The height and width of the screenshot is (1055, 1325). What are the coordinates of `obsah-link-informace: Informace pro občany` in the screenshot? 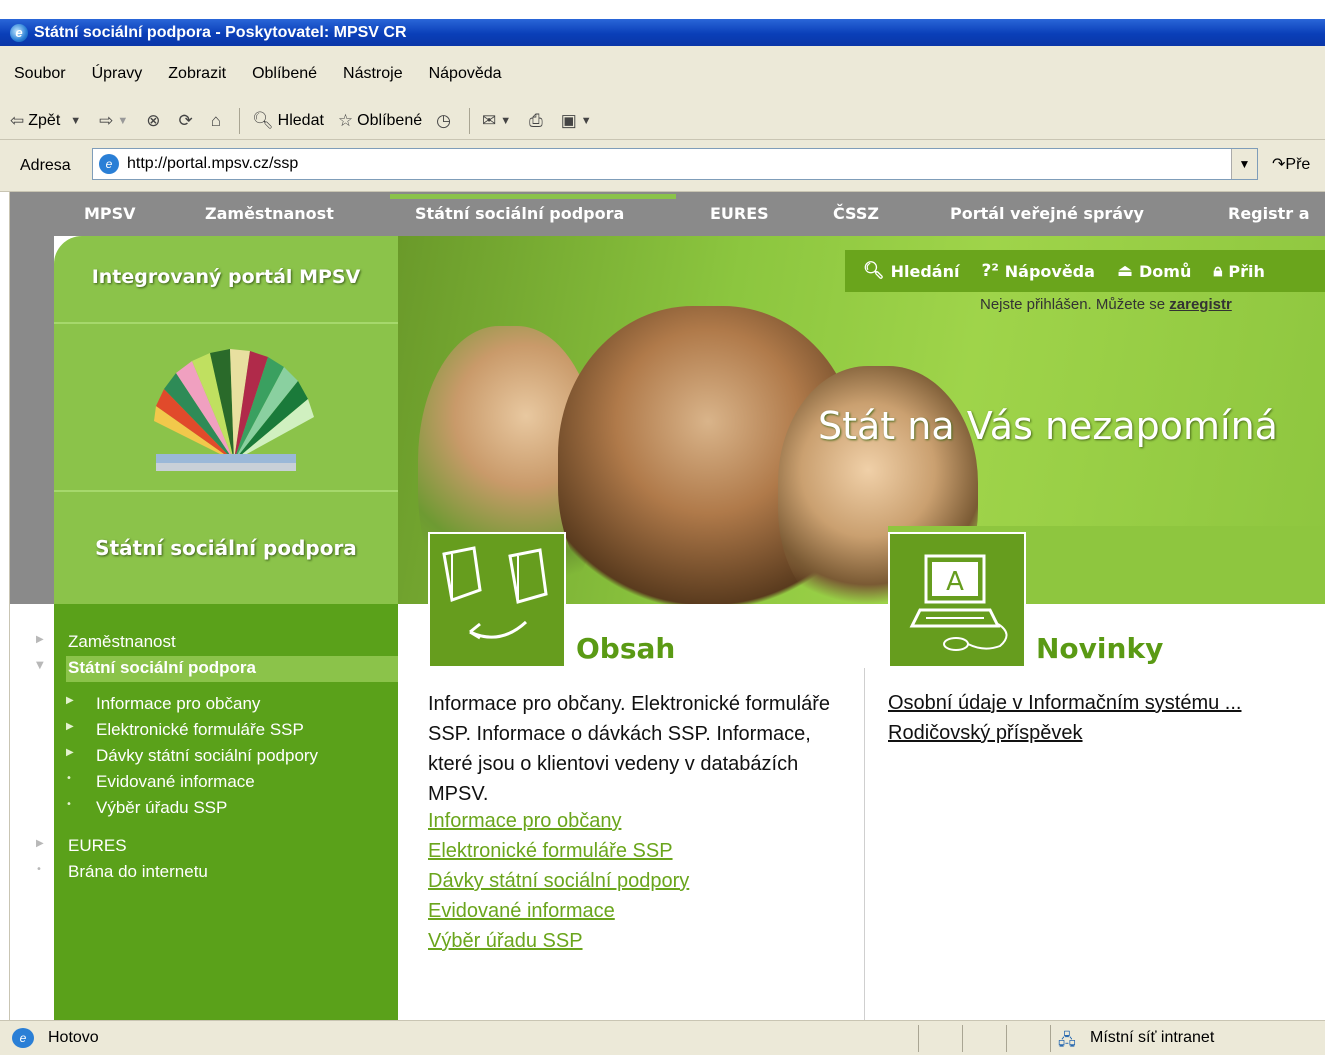 It's located at (524, 821).